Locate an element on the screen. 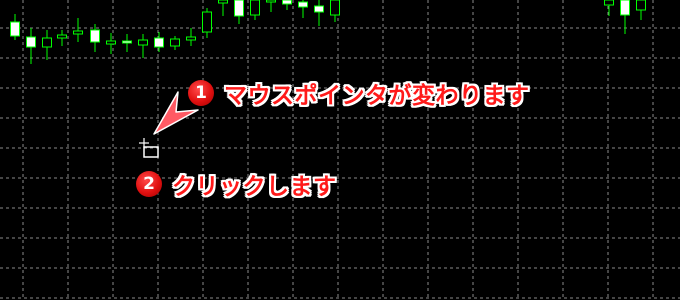 The width and height of the screenshot is (680, 300). step-2-instruction: クリックします is located at coordinates (254, 187).